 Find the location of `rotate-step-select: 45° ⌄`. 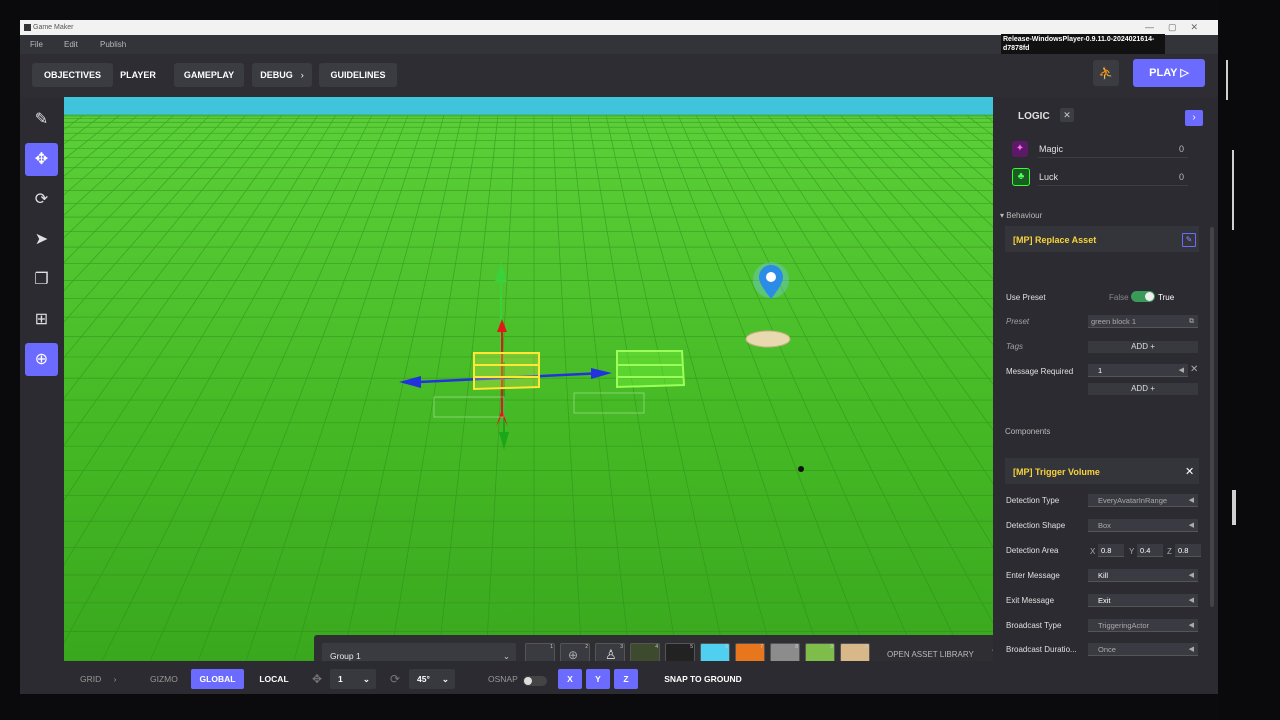

rotate-step-select: 45° ⌄ is located at coordinates (432, 679).